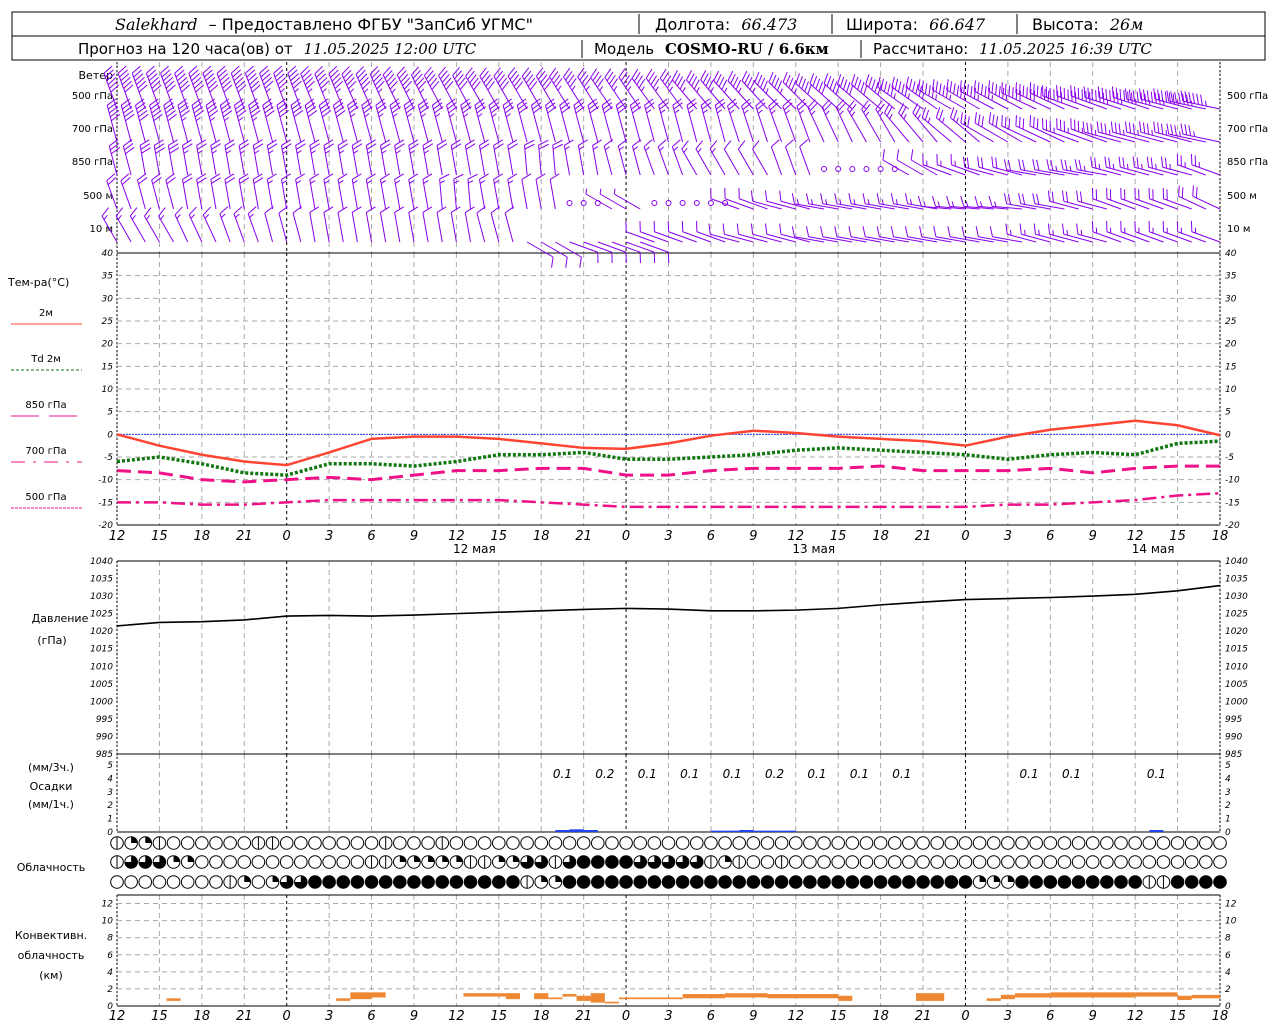 The height and width of the screenshot is (1024, 1280). What do you see at coordinates (732, 774) in the screenshot?
I see `precip-3h-label: 0.1` at bounding box center [732, 774].